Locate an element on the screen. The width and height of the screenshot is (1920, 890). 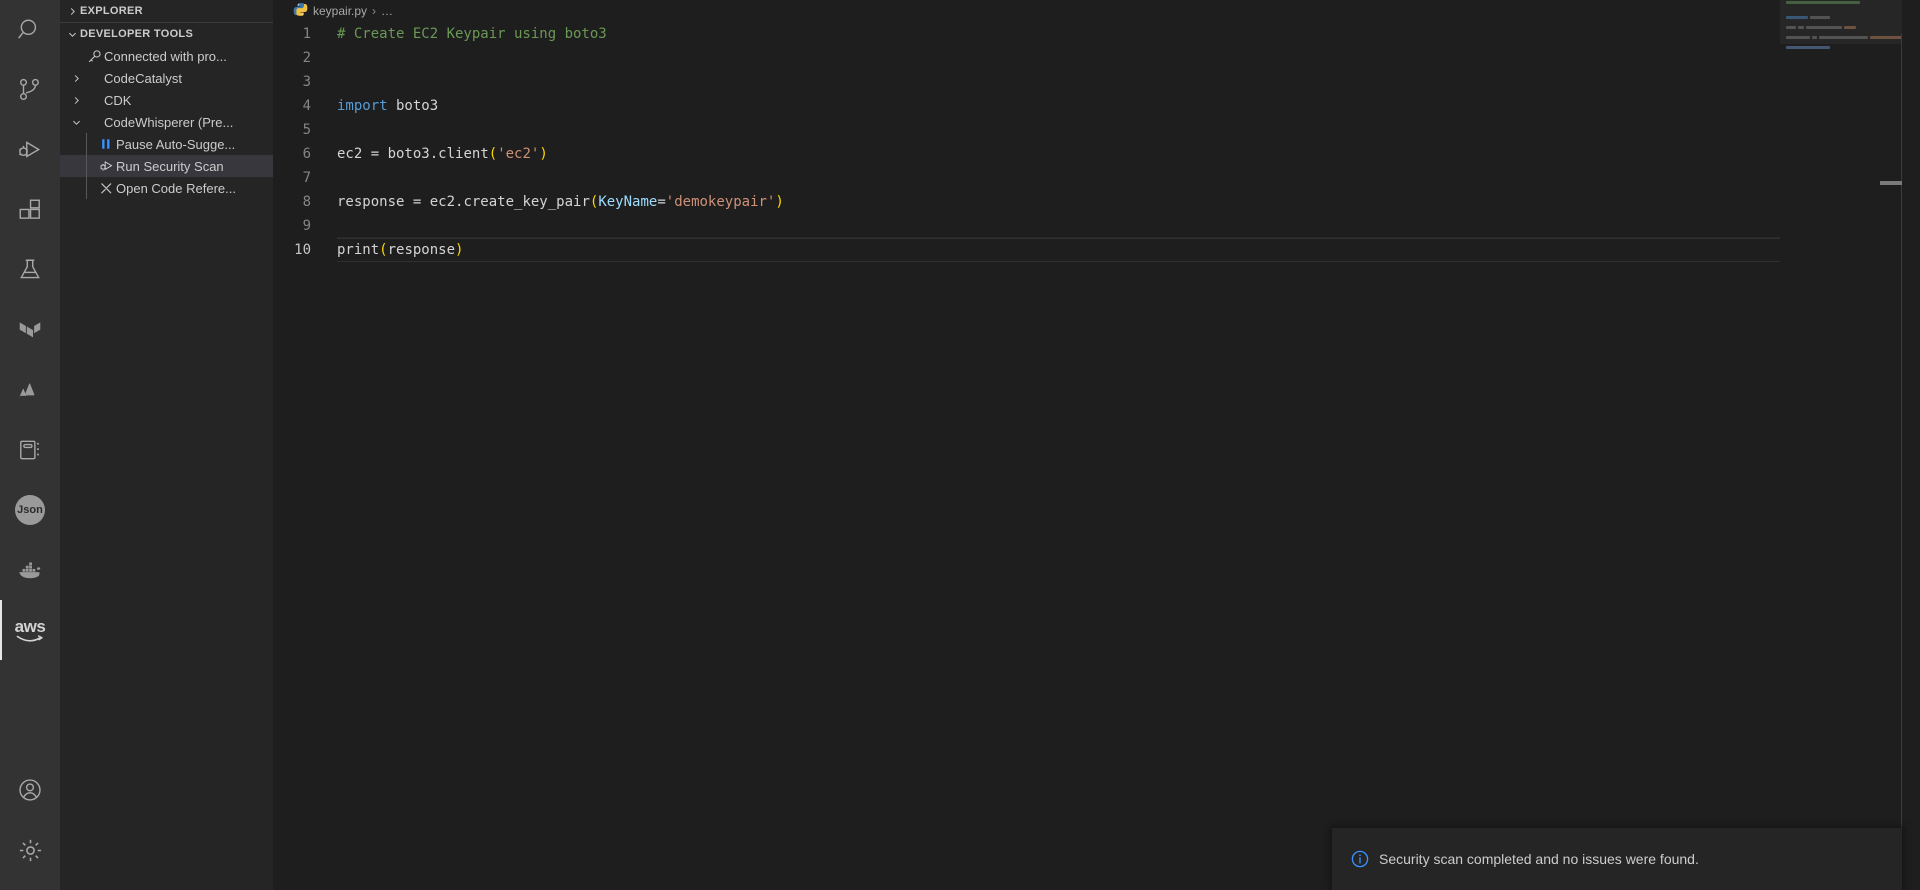
code-token: import is located at coordinates (362, 106).